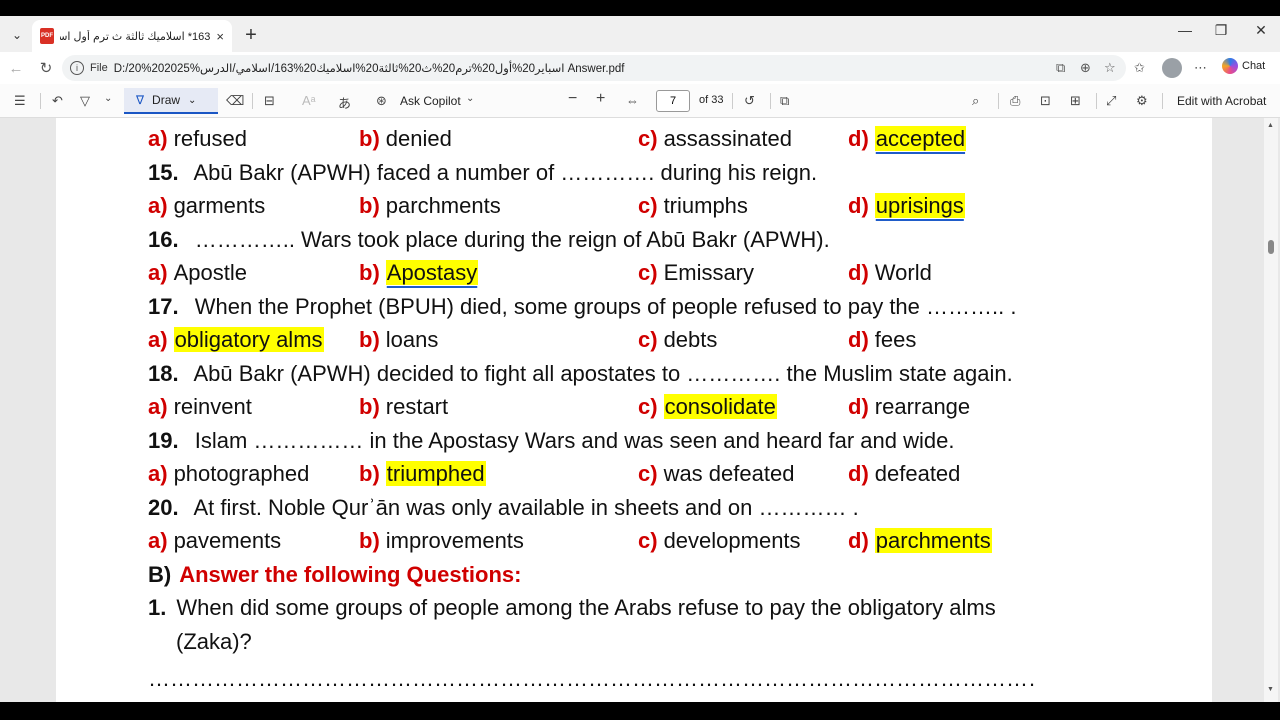 This screenshot has height=720, width=1280. Describe the element at coordinates (1243, 66) in the screenshot. I see `copilot-chat-button: Chat` at that location.